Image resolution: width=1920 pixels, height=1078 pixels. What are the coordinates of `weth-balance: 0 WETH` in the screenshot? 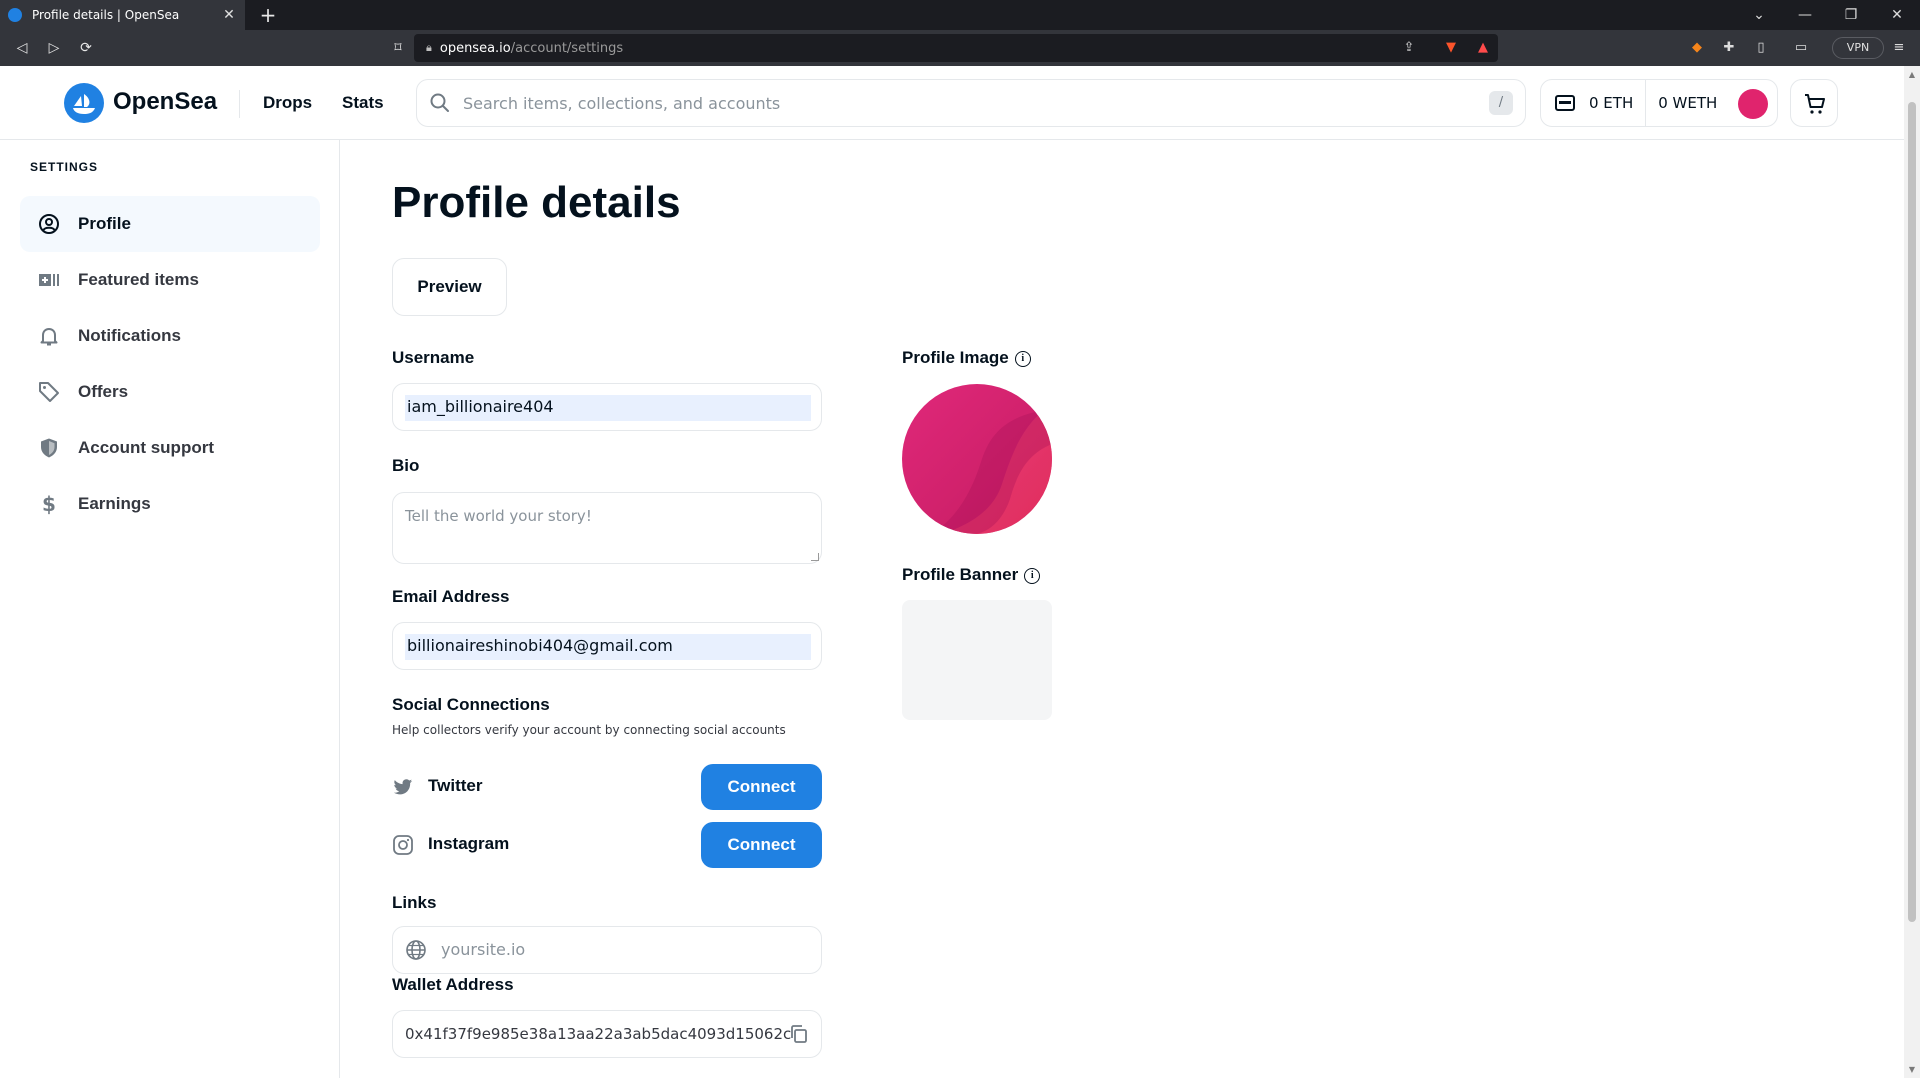 It's located at (1688, 103).